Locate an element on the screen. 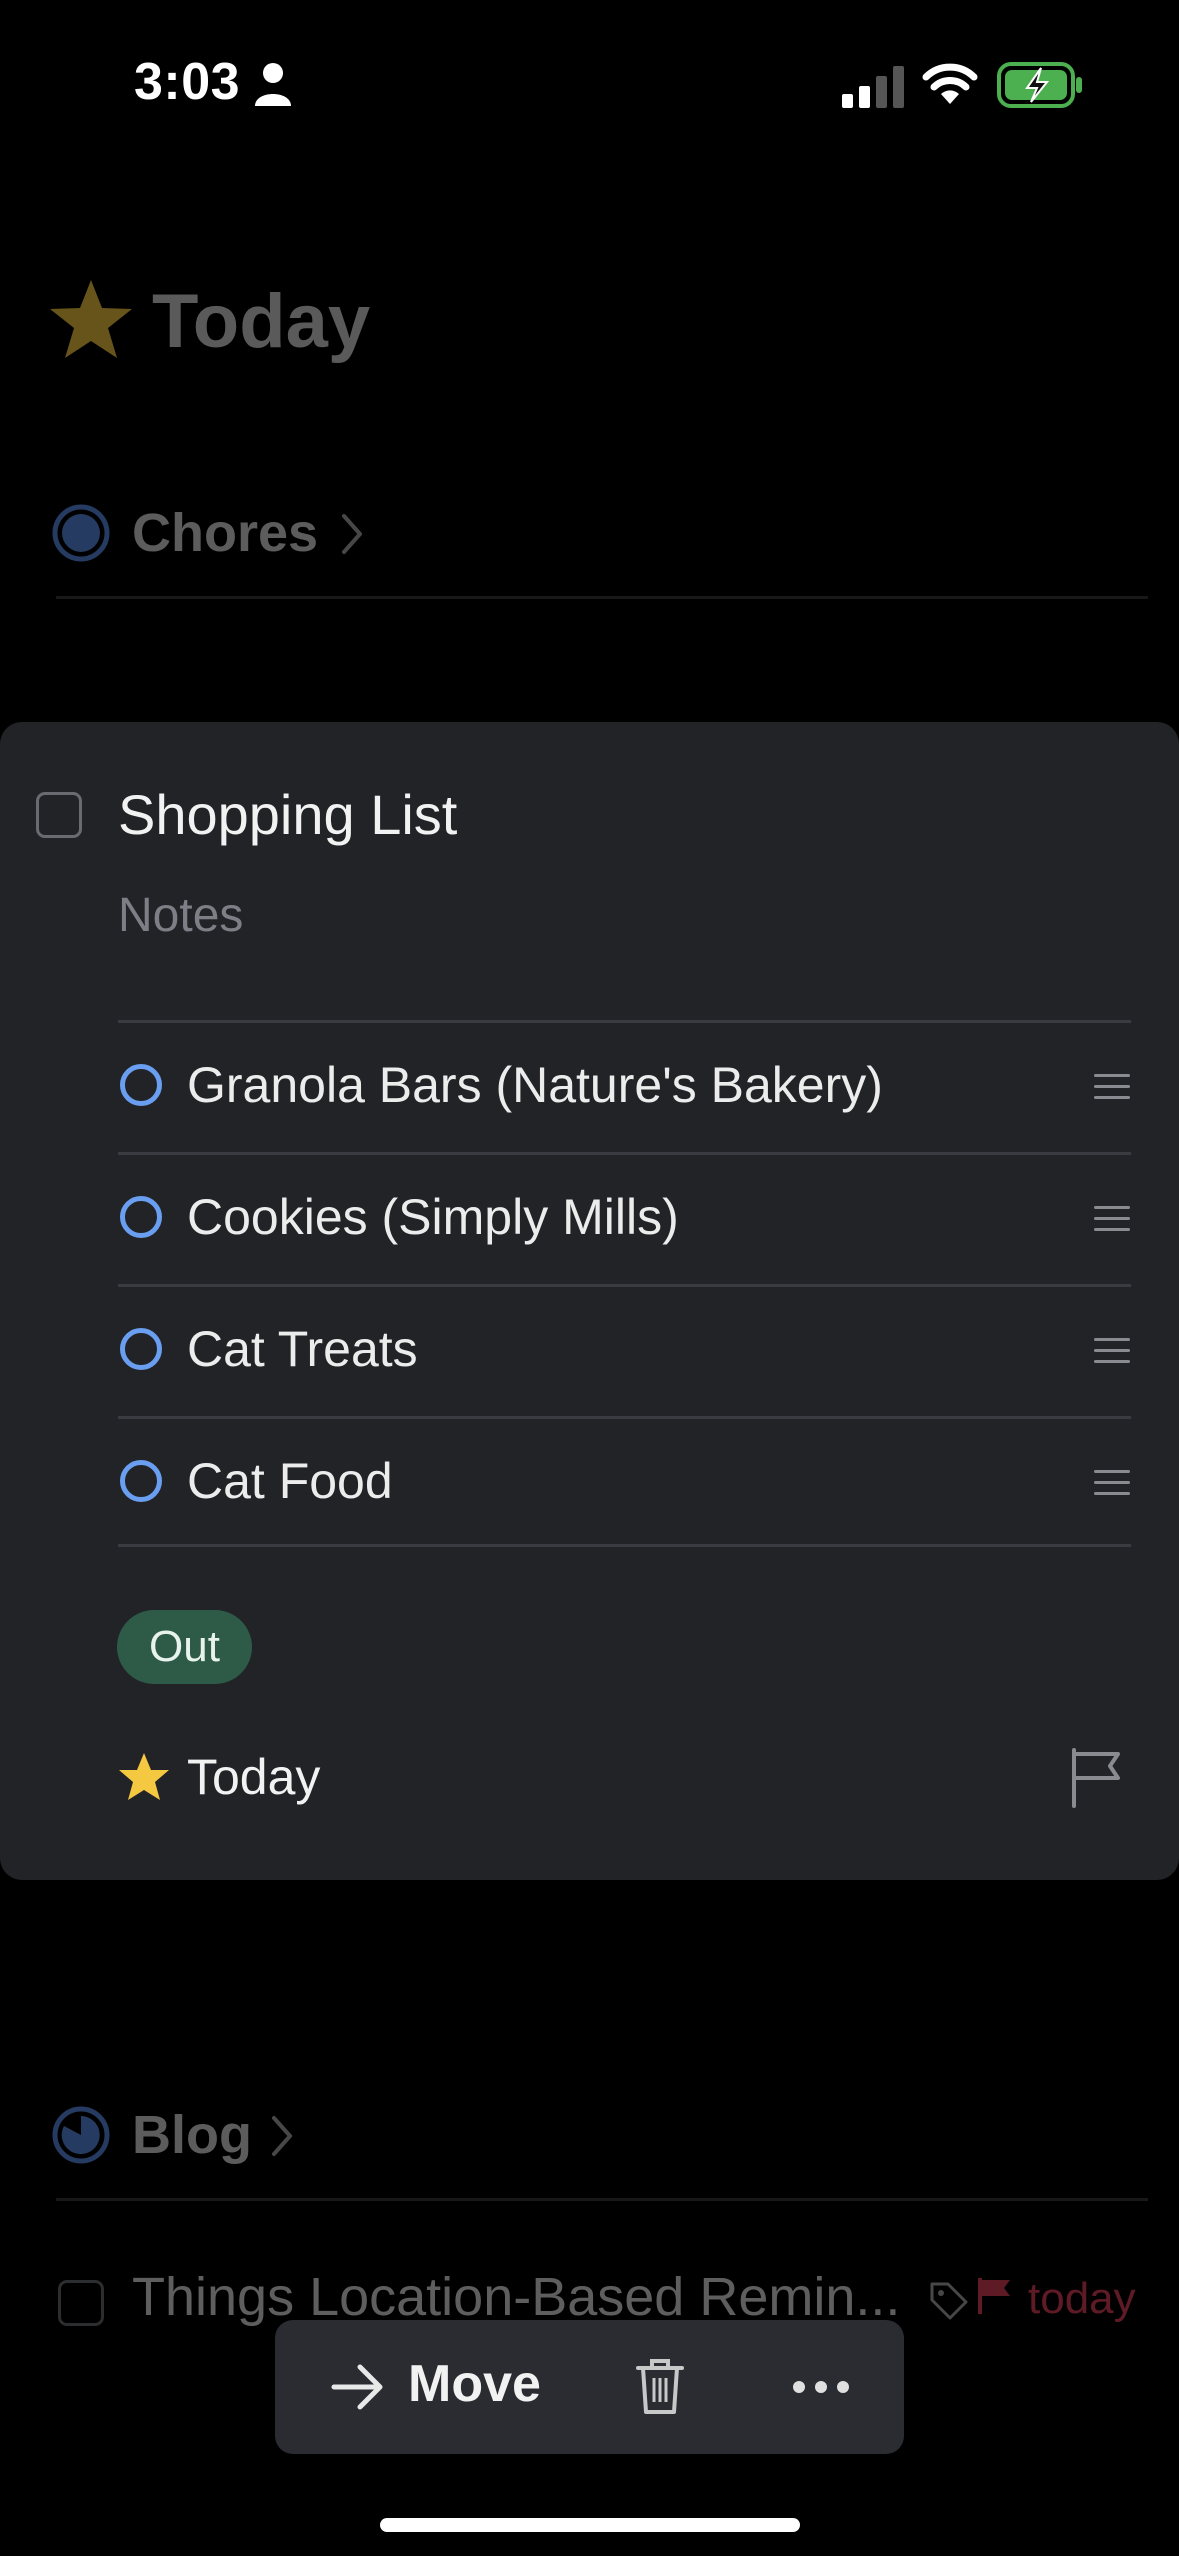 The width and height of the screenshot is (1179, 2556). move-label: Move is located at coordinates (474, 2384).